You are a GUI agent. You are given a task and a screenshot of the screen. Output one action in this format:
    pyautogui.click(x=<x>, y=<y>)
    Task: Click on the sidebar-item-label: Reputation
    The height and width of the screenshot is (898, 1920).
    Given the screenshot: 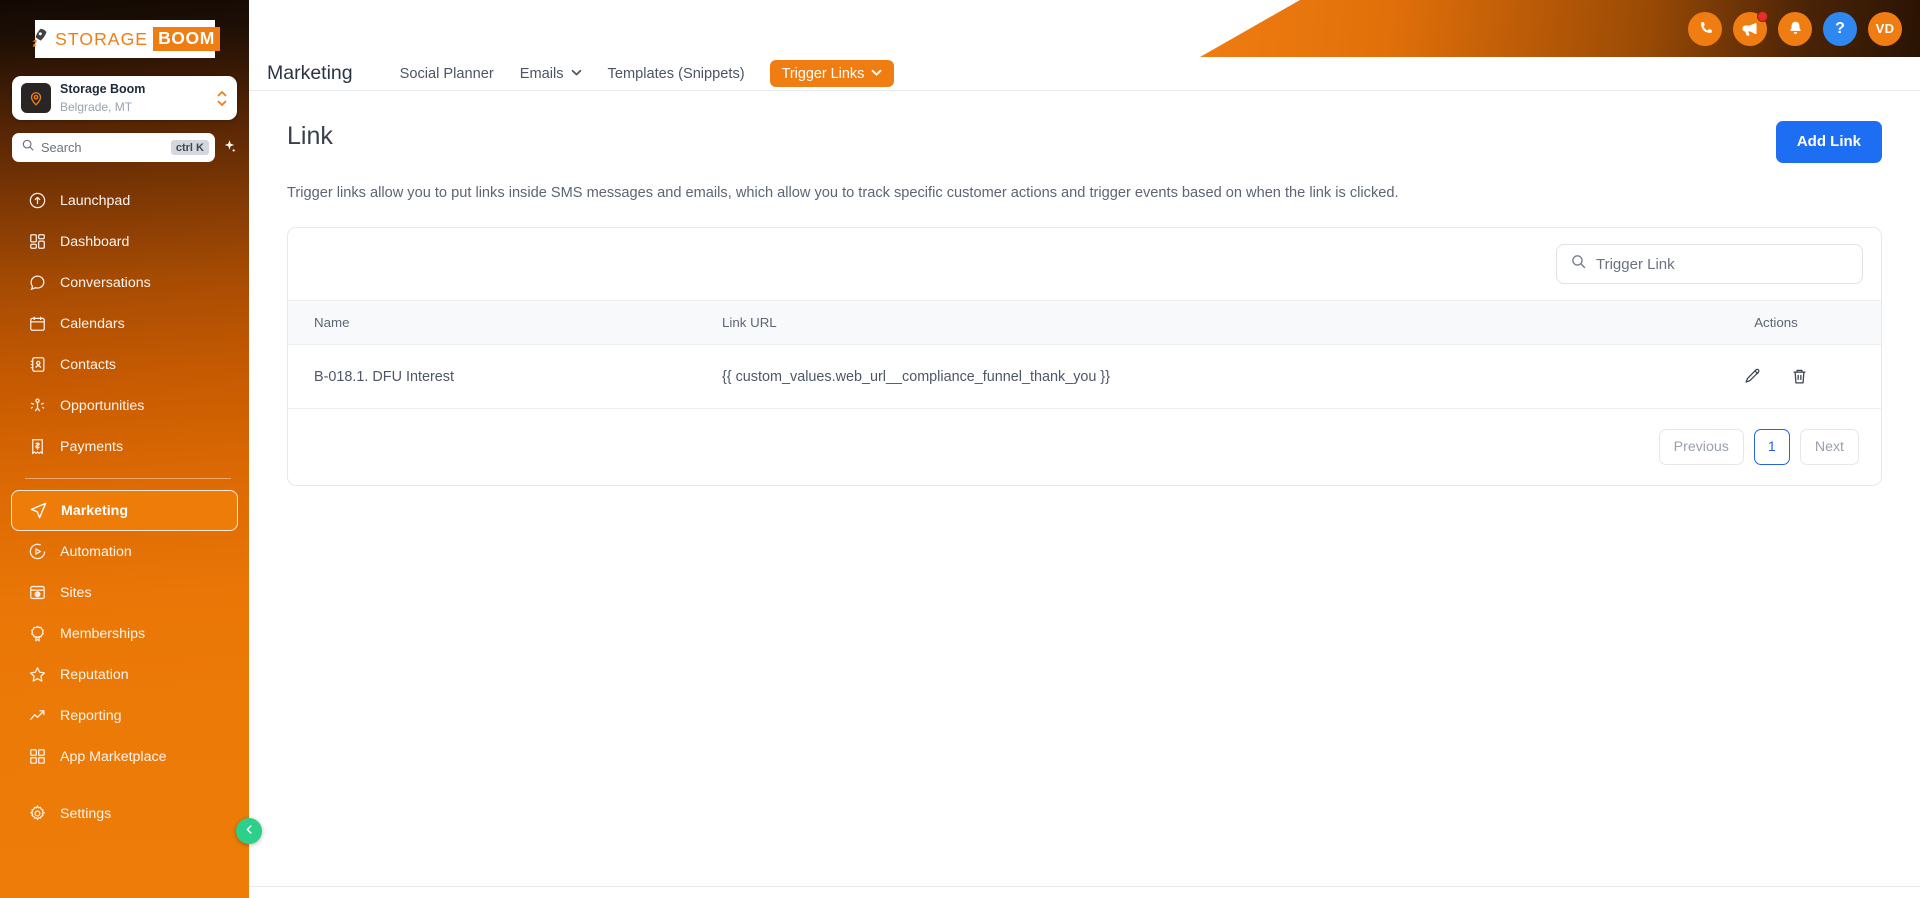 What is the action you would take?
    pyautogui.click(x=94, y=674)
    